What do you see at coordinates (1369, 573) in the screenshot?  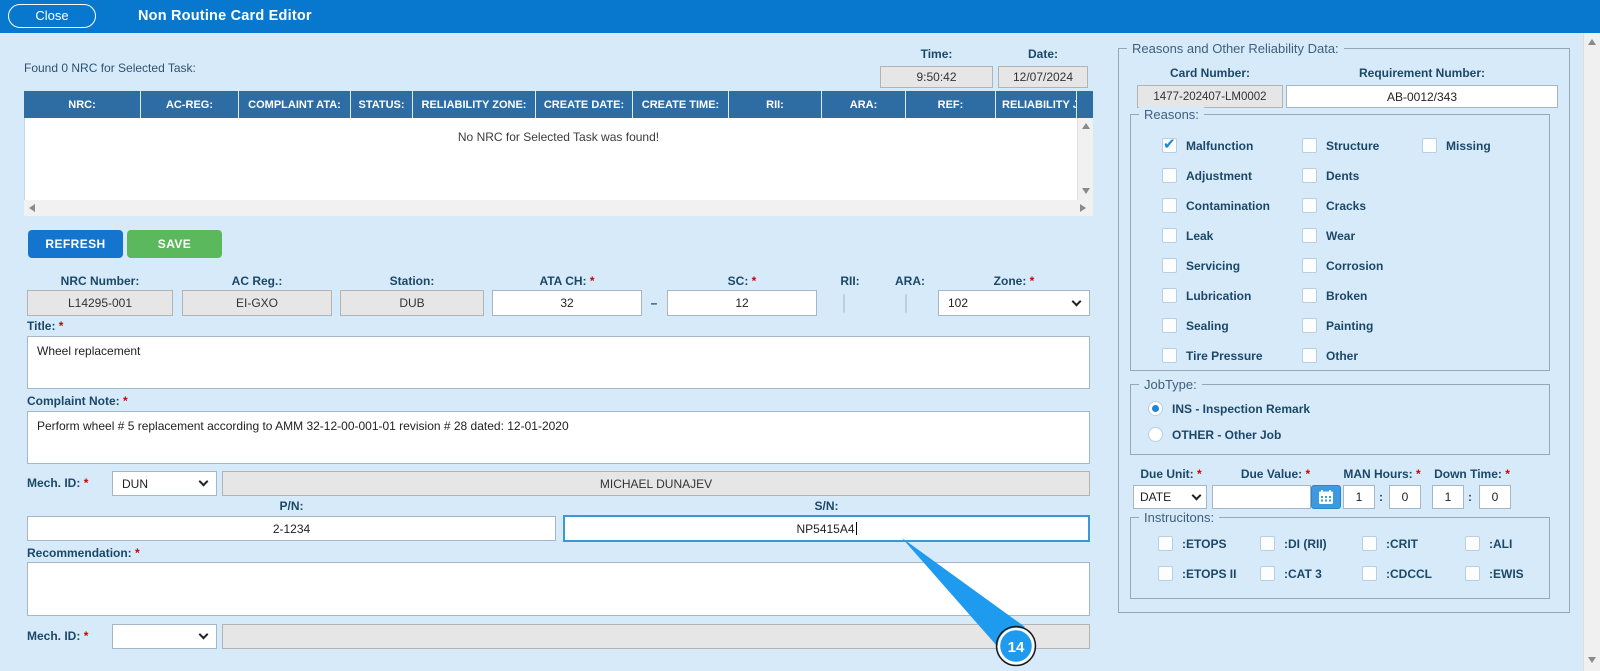 I see `instruction-checkbox-cdccl` at bounding box center [1369, 573].